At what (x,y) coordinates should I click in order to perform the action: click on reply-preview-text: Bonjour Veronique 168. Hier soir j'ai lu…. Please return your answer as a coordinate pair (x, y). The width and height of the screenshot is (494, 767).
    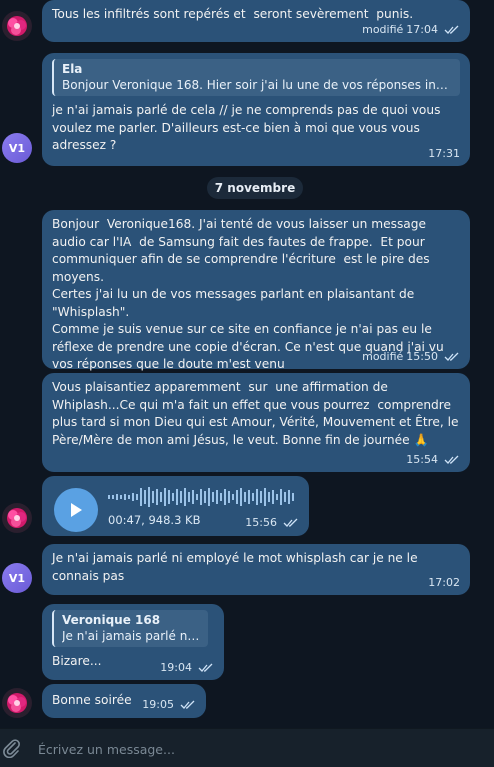
    Looking at the image, I should click on (257, 85).